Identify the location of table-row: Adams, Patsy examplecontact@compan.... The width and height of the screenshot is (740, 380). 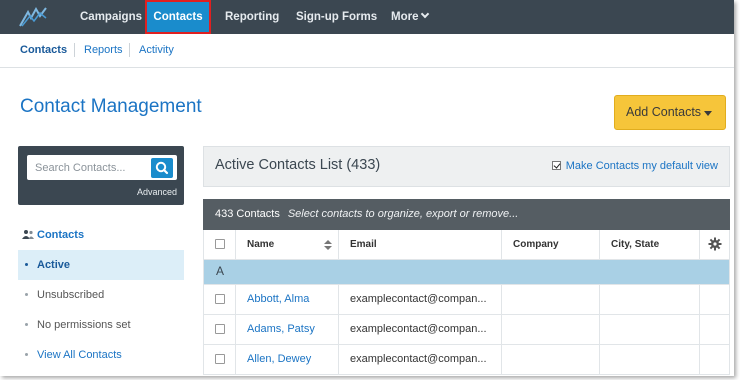
(466, 330).